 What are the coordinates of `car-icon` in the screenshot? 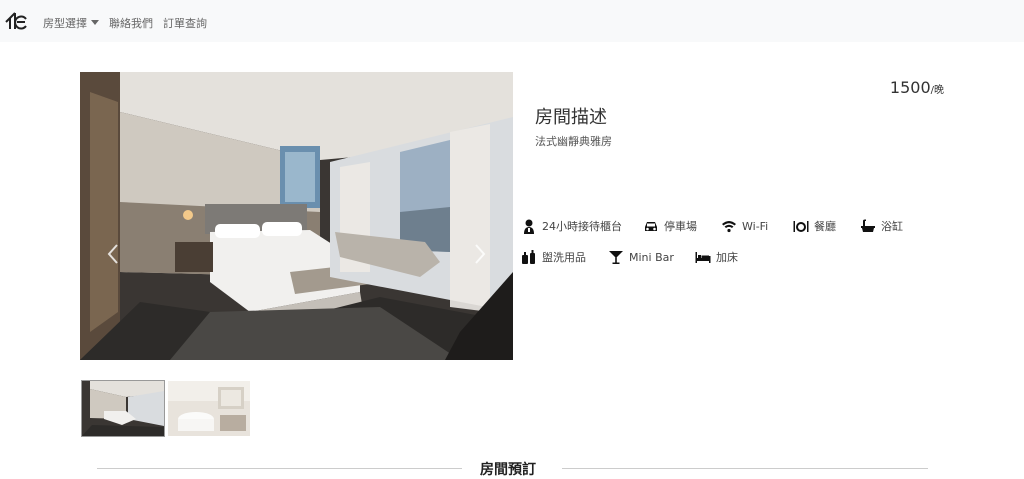 It's located at (651, 226).